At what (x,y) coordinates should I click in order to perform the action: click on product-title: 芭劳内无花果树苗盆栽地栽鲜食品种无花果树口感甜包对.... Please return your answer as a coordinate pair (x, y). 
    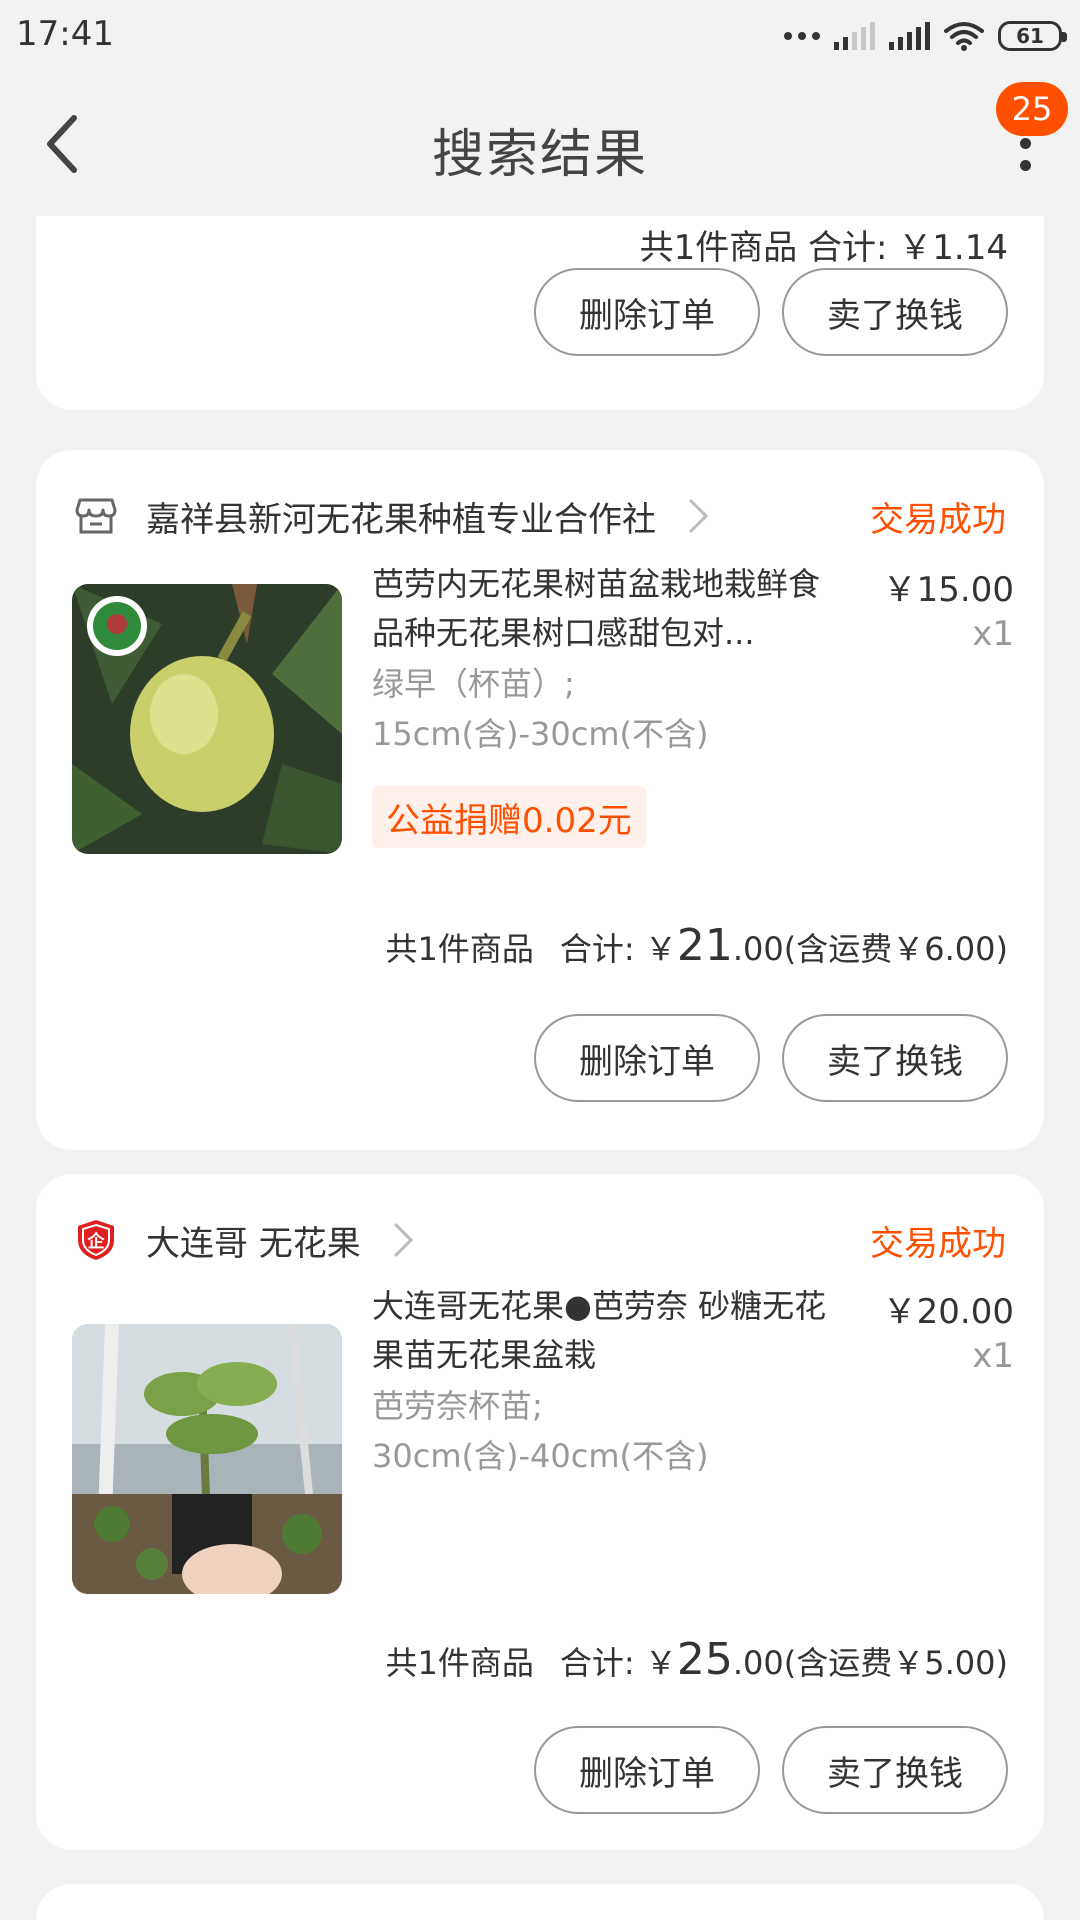
    Looking at the image, I should click on (607, 609).